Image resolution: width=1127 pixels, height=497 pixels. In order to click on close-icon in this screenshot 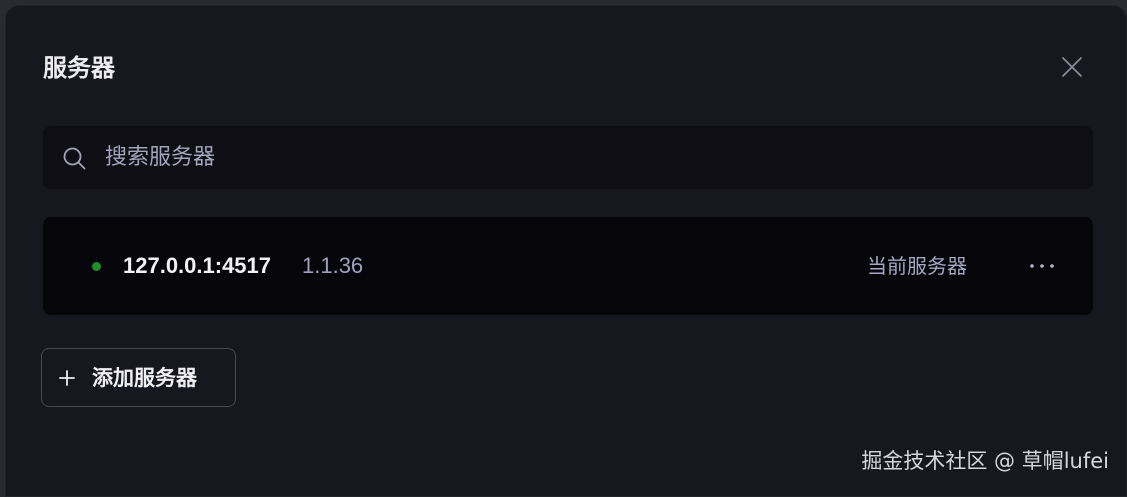, I will do `click(1072, 67)`.